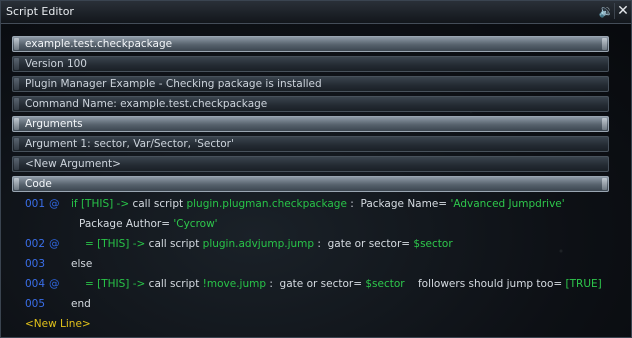 This screenshot has width=632, height=338. I want to click on script-name: plugin.advjump.jump, so click(258, 244).